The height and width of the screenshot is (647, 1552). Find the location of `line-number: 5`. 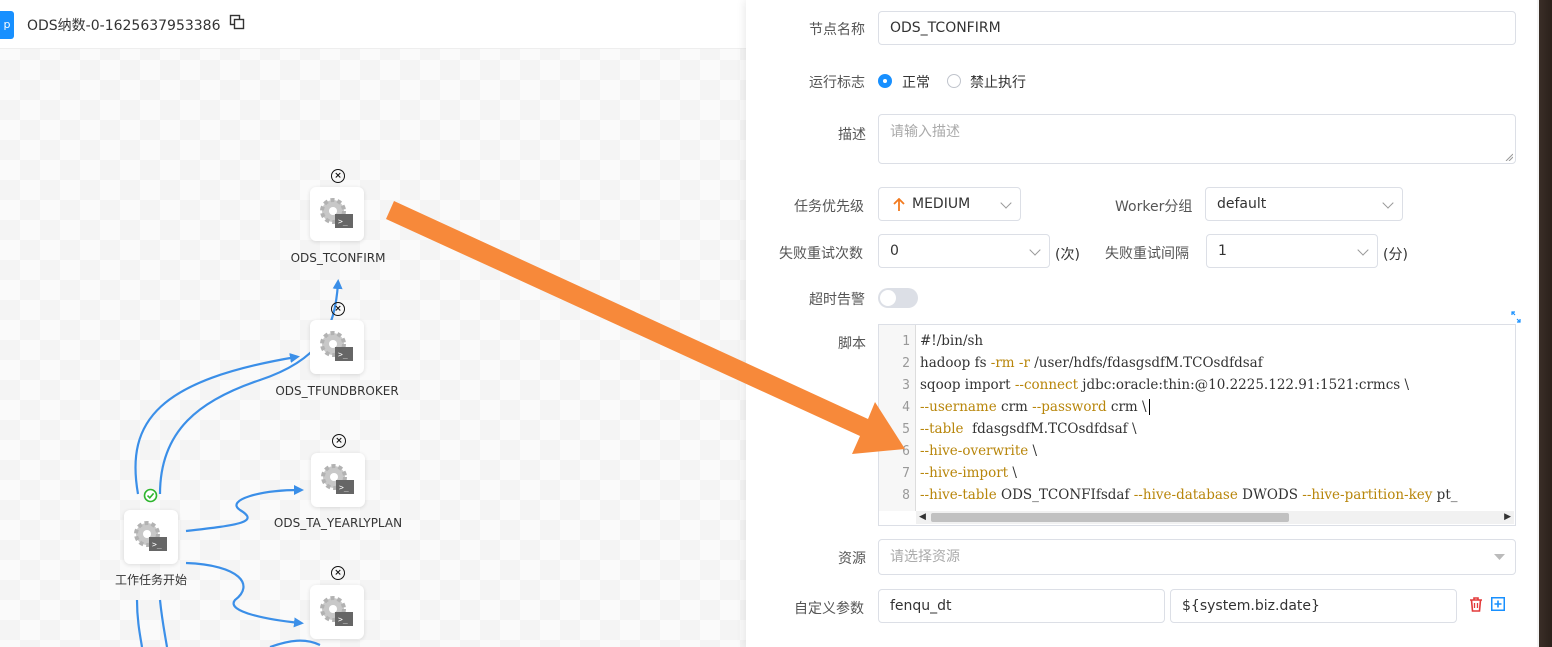

line-number: 5 is located at coordinates (906, 429).